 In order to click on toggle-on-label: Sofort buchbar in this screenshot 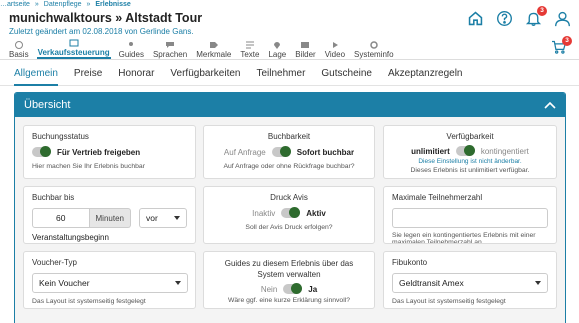, I will do `click(325, 152)`.